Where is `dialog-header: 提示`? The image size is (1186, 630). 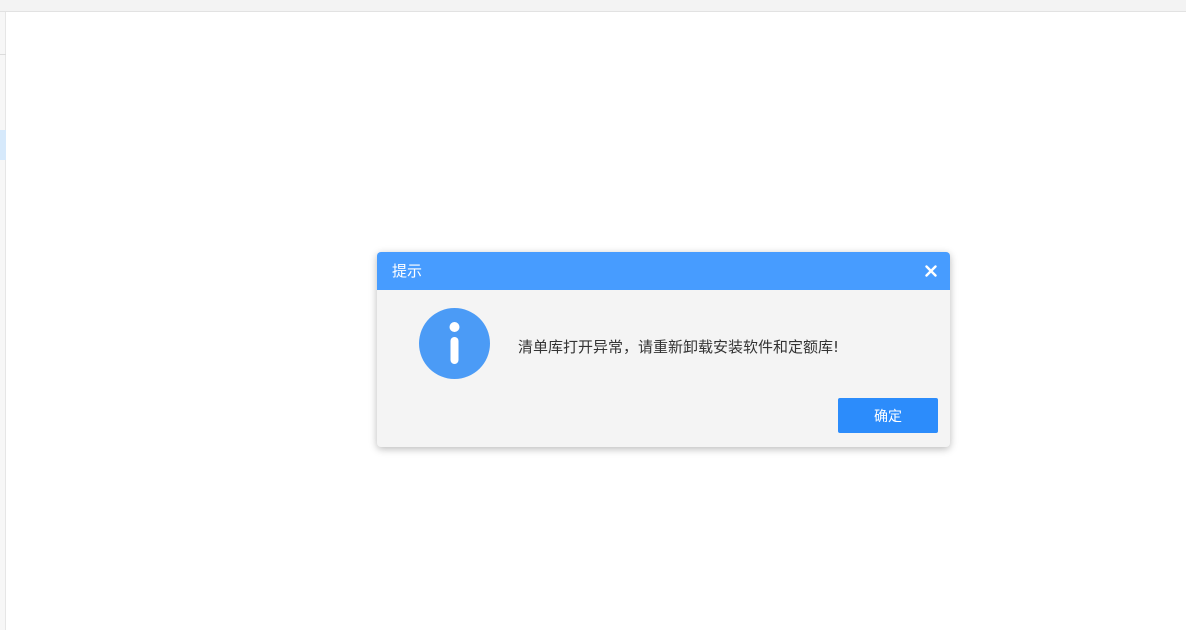 dialog-header: 提示 is located at coordinates (663, 271).